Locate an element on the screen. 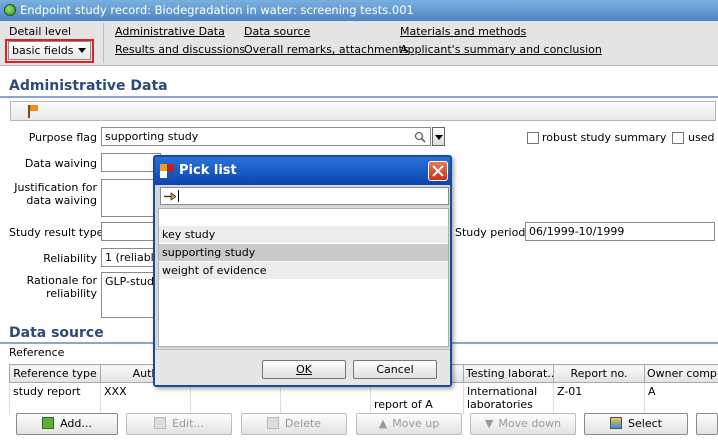 The height and width of the screenshot is (440, 718). filter-icon is located at coordinates (170, 196).